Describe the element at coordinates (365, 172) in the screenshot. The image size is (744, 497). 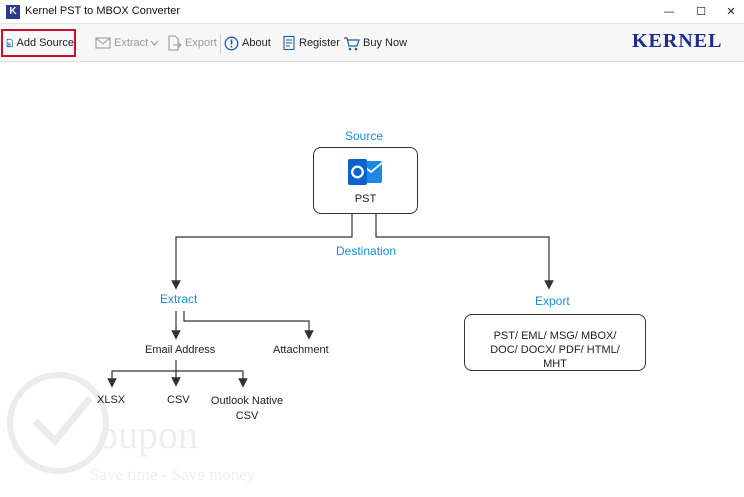
I see `outlook-icon` at that location.